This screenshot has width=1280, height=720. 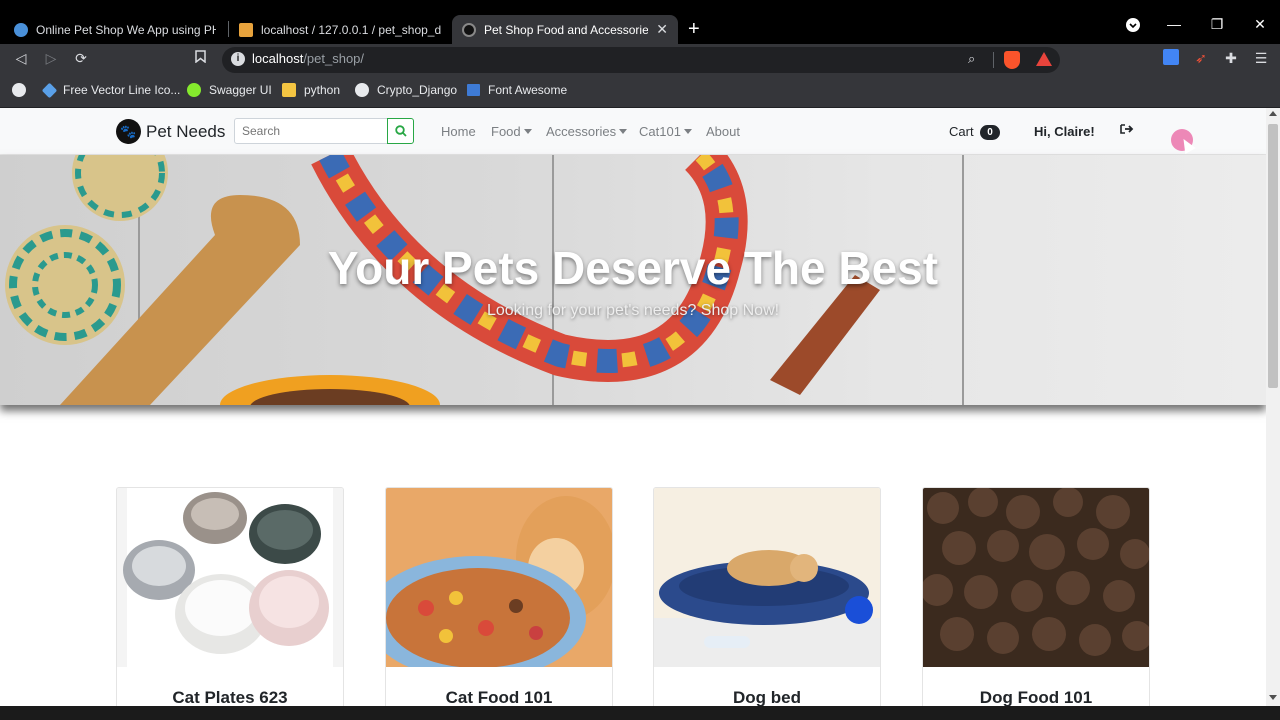 I want to click on product-card: Dog Food 101, so click(x=1036, y=603).